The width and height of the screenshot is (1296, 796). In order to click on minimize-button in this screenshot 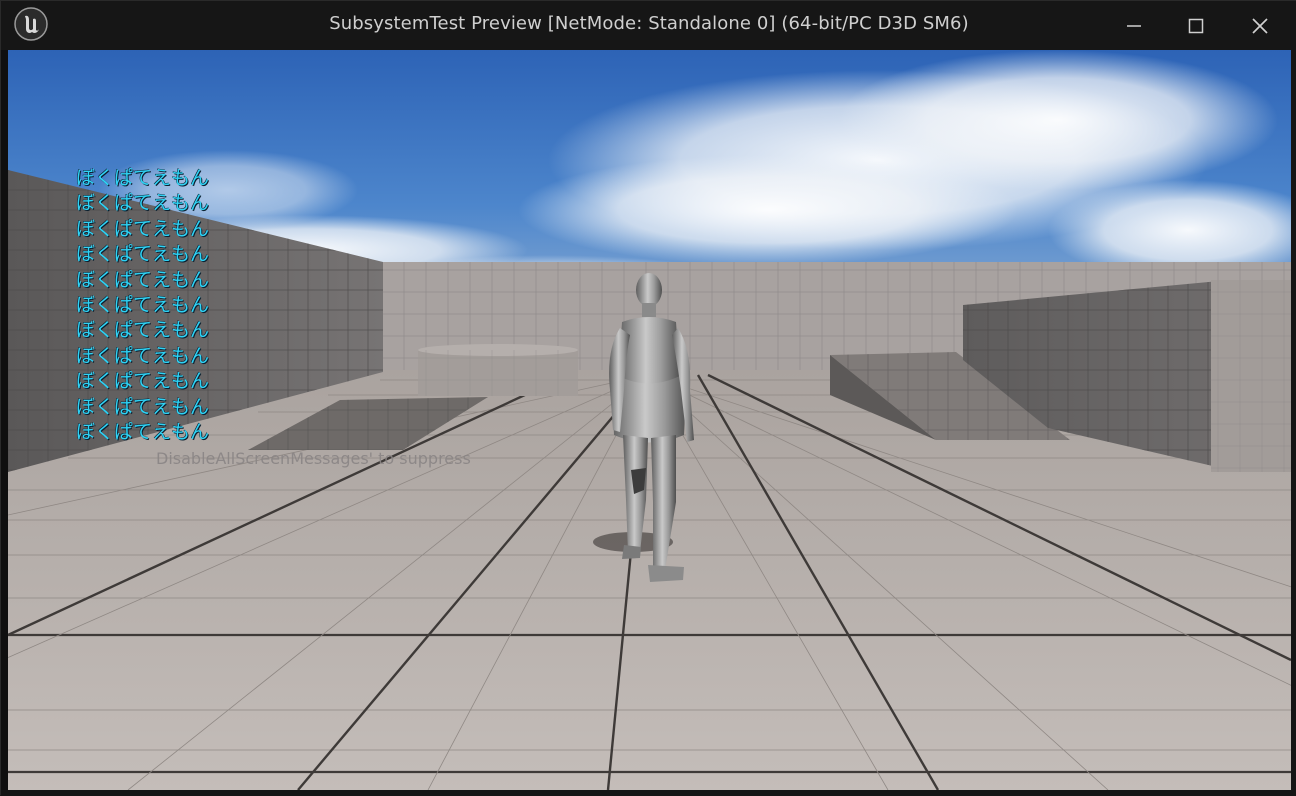, I will do `click(1134, 25)`.